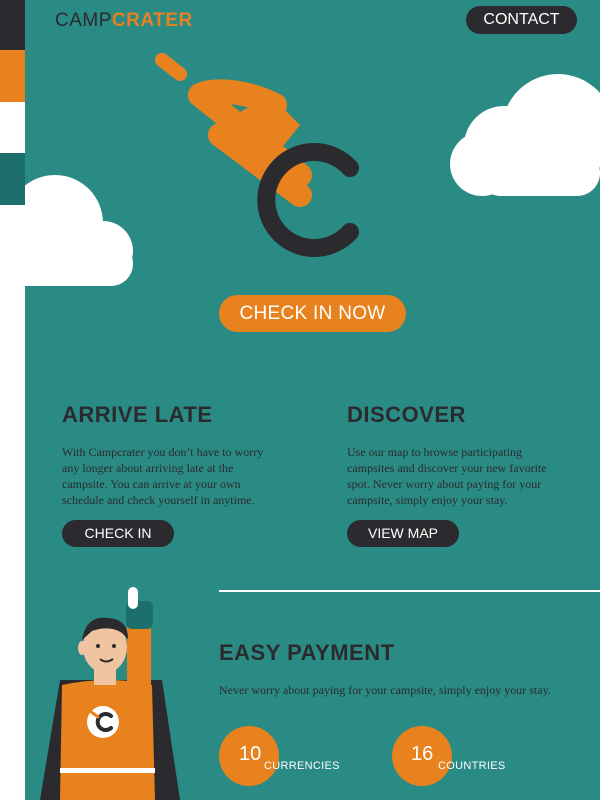 Image resolution: width=600 pixels, height=800 pixels. What do you see at coordinates (12, 400) in the screenshot?
I see `left-rail` at bounding box center [12, 400].